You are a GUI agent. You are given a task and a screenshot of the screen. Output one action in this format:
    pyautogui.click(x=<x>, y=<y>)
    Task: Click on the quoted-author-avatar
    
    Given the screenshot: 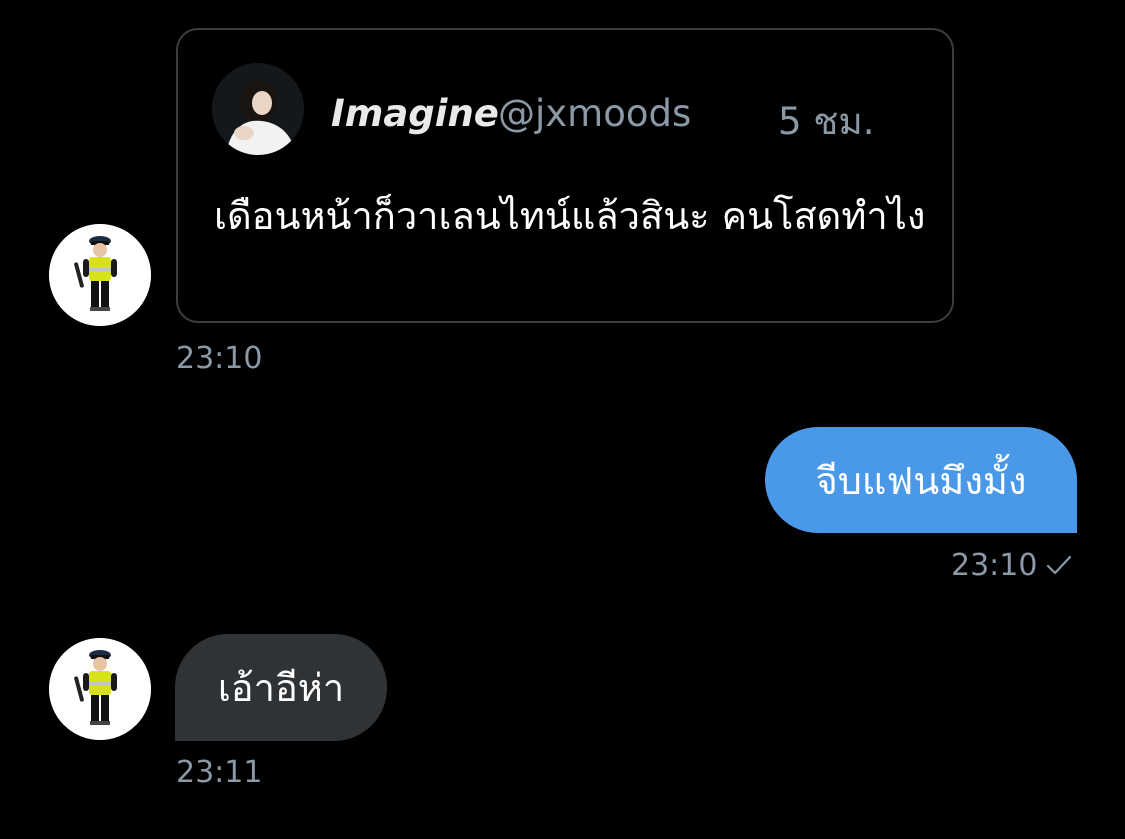 What is the action you would take?
    pyautogui.click(x=258, y=109)
    